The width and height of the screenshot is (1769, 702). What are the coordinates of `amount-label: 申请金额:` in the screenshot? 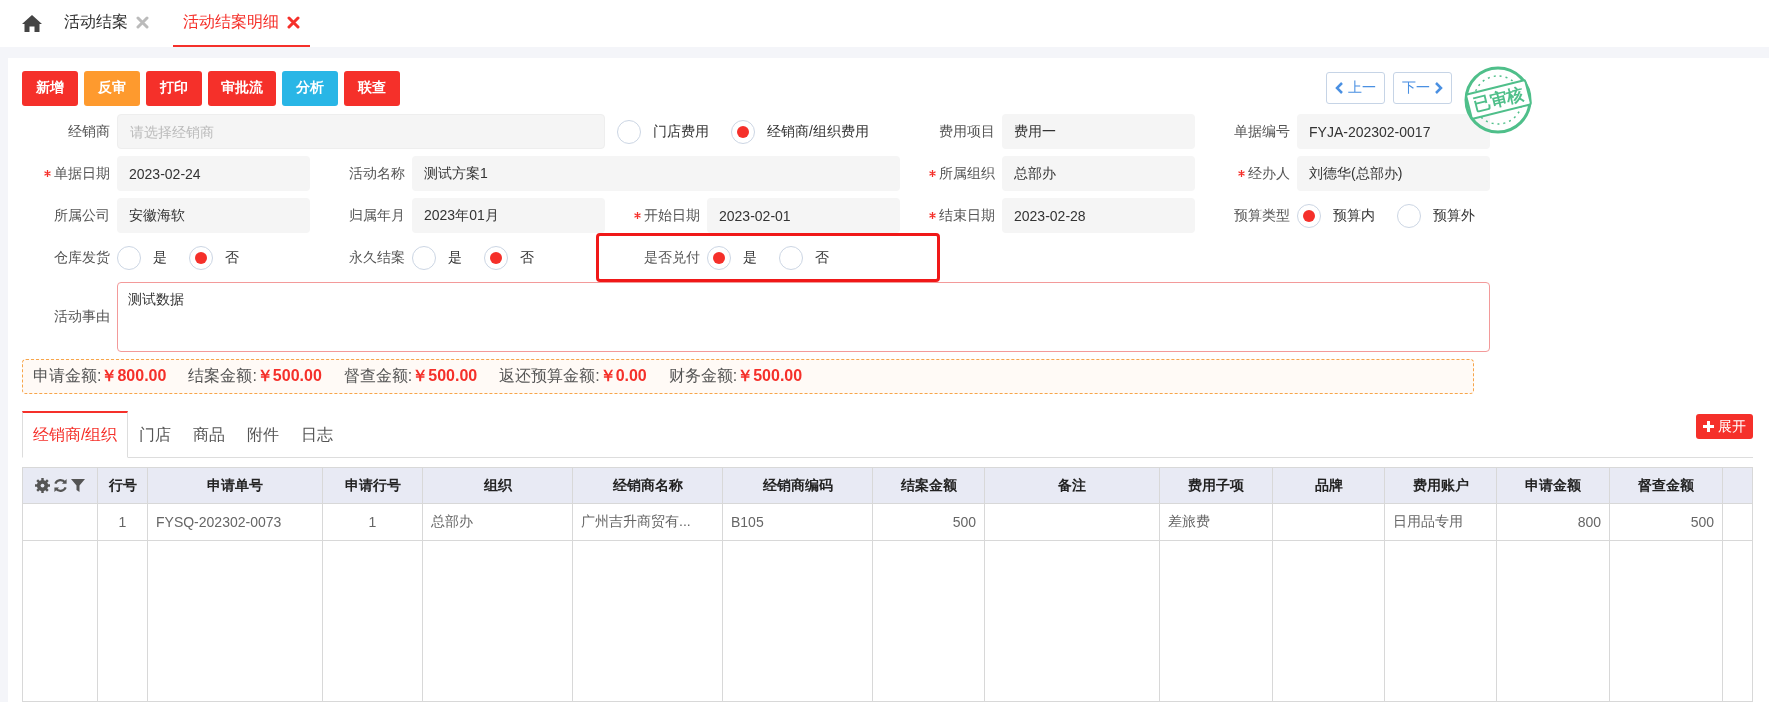 It's located at (67, 376).